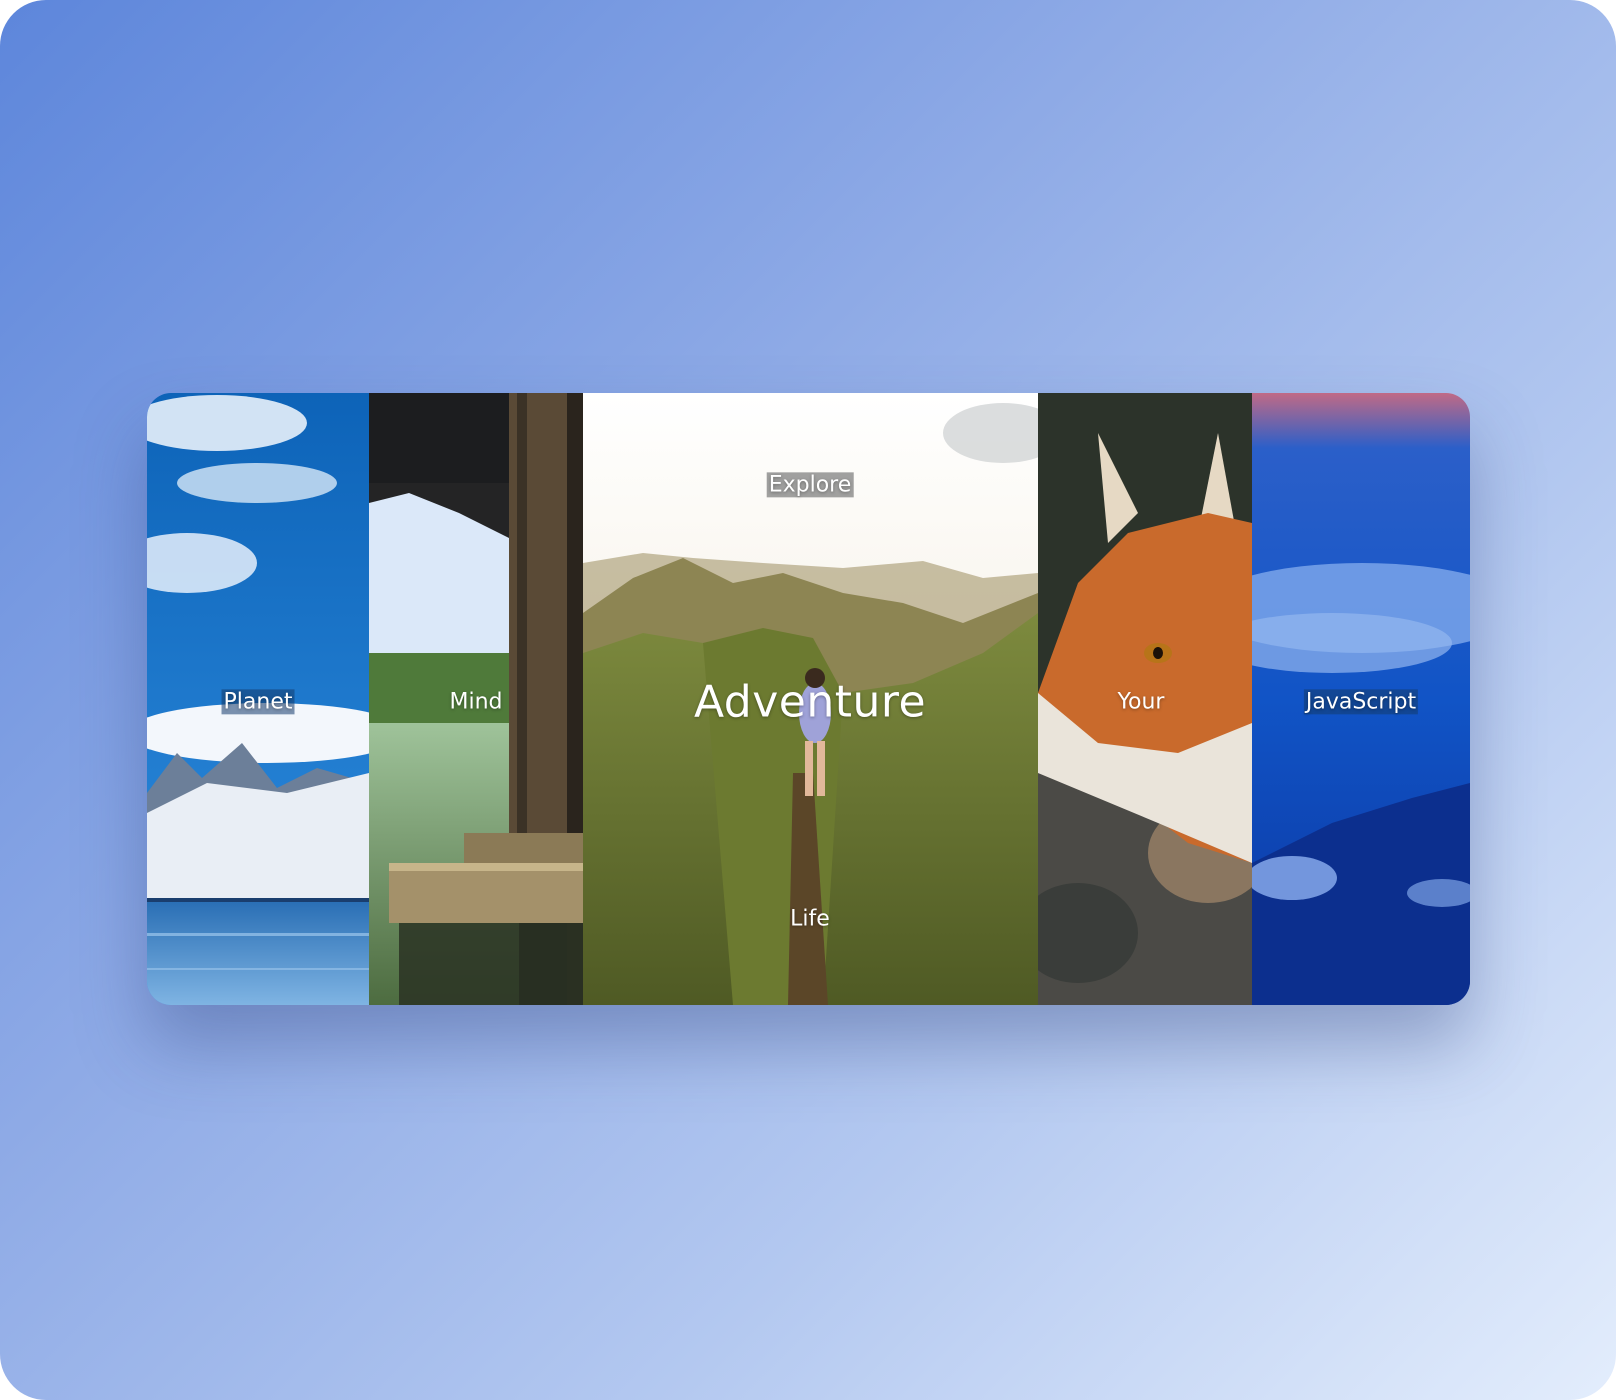  I want to click on panel-adventure-label: Adventure, so click(810, 702).